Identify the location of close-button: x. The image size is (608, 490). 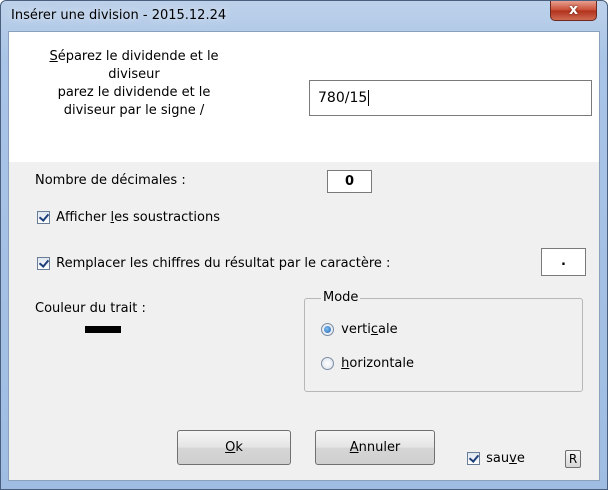
(573, 11).